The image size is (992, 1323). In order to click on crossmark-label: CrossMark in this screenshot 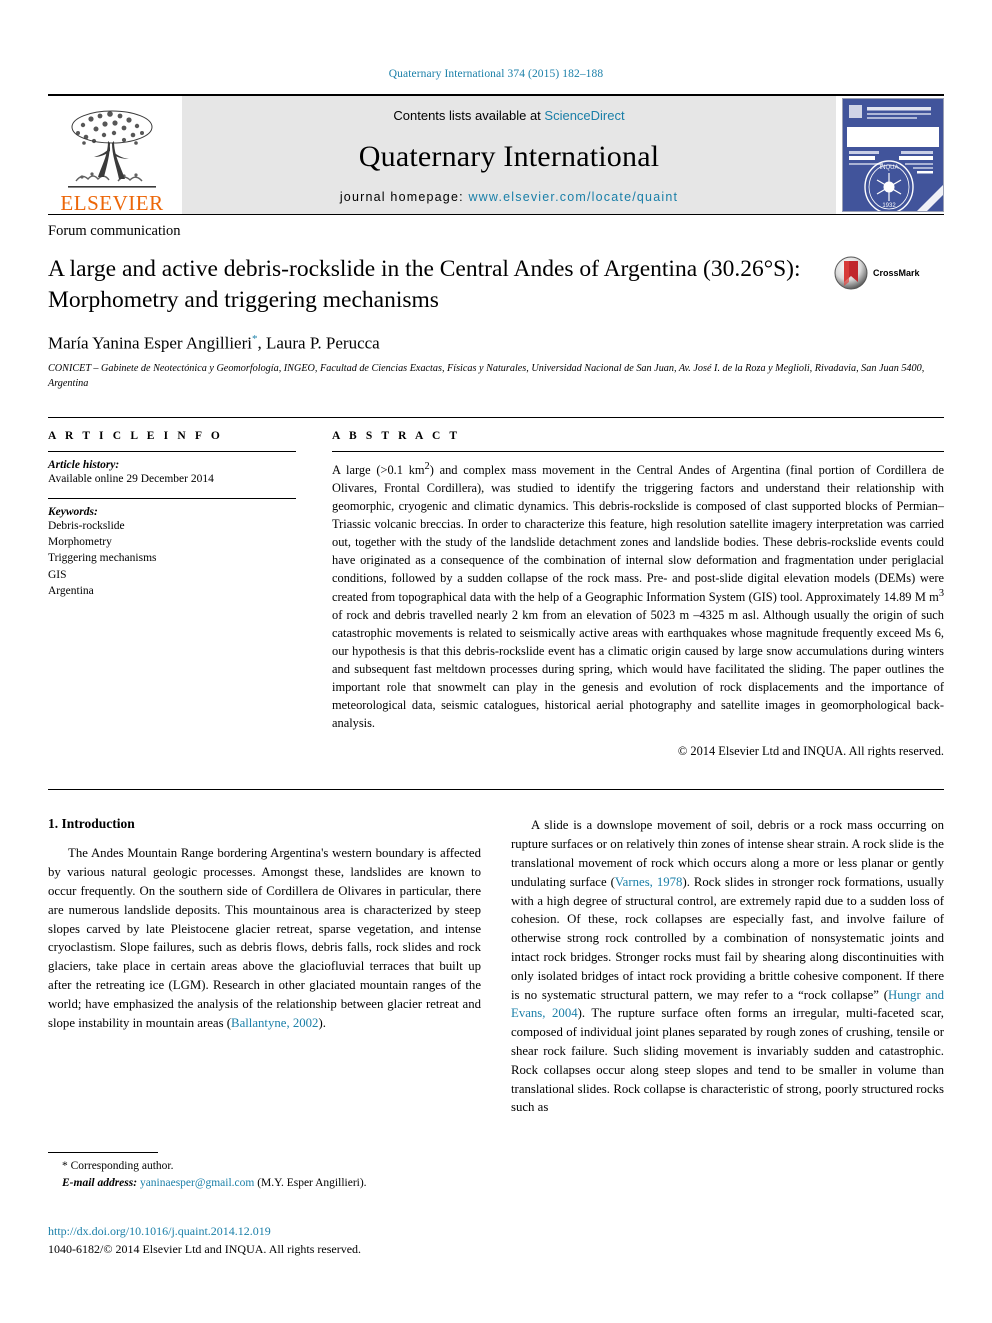, I will do `click(896, 273)`.